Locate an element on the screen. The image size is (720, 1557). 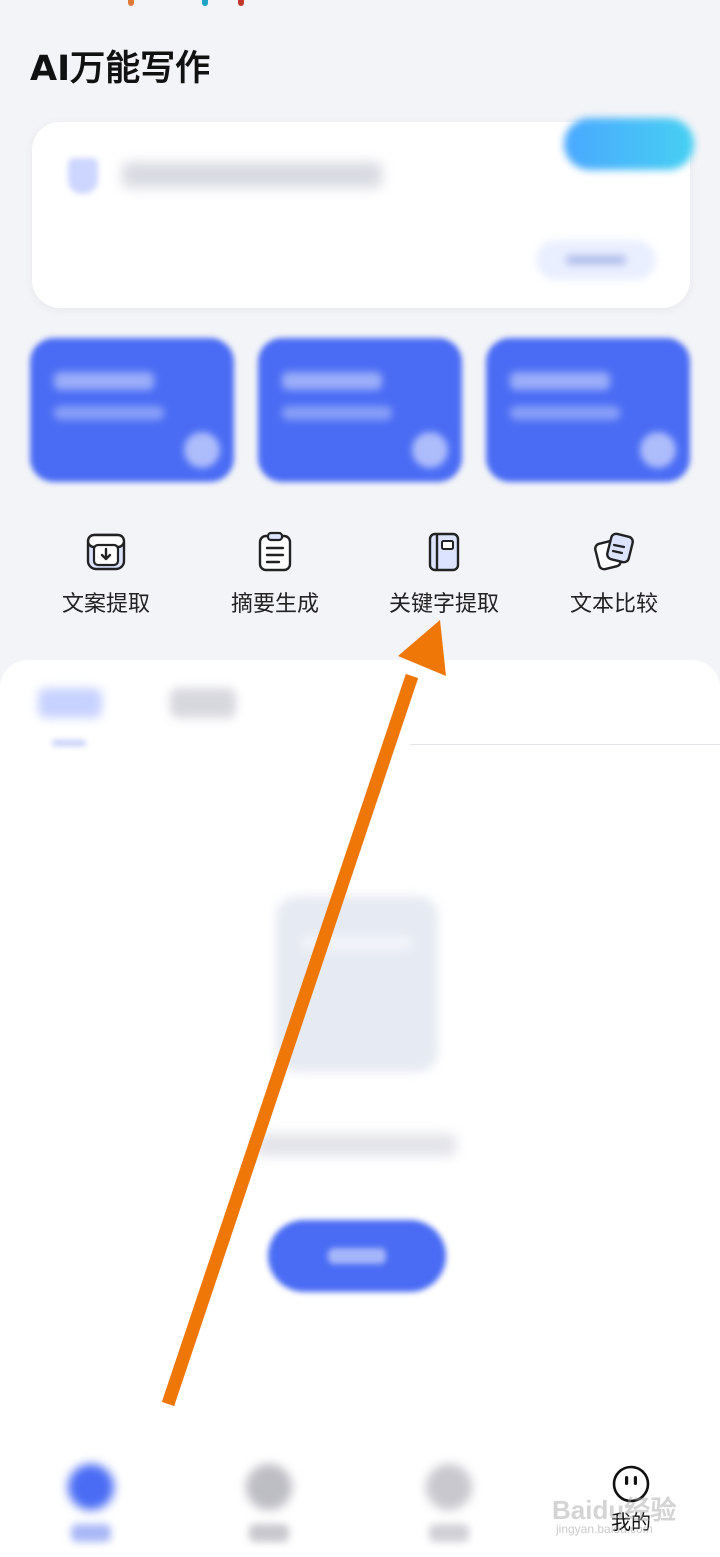
tool-keyword-extract: 关键字提取 is located at coordinates (444, 574).